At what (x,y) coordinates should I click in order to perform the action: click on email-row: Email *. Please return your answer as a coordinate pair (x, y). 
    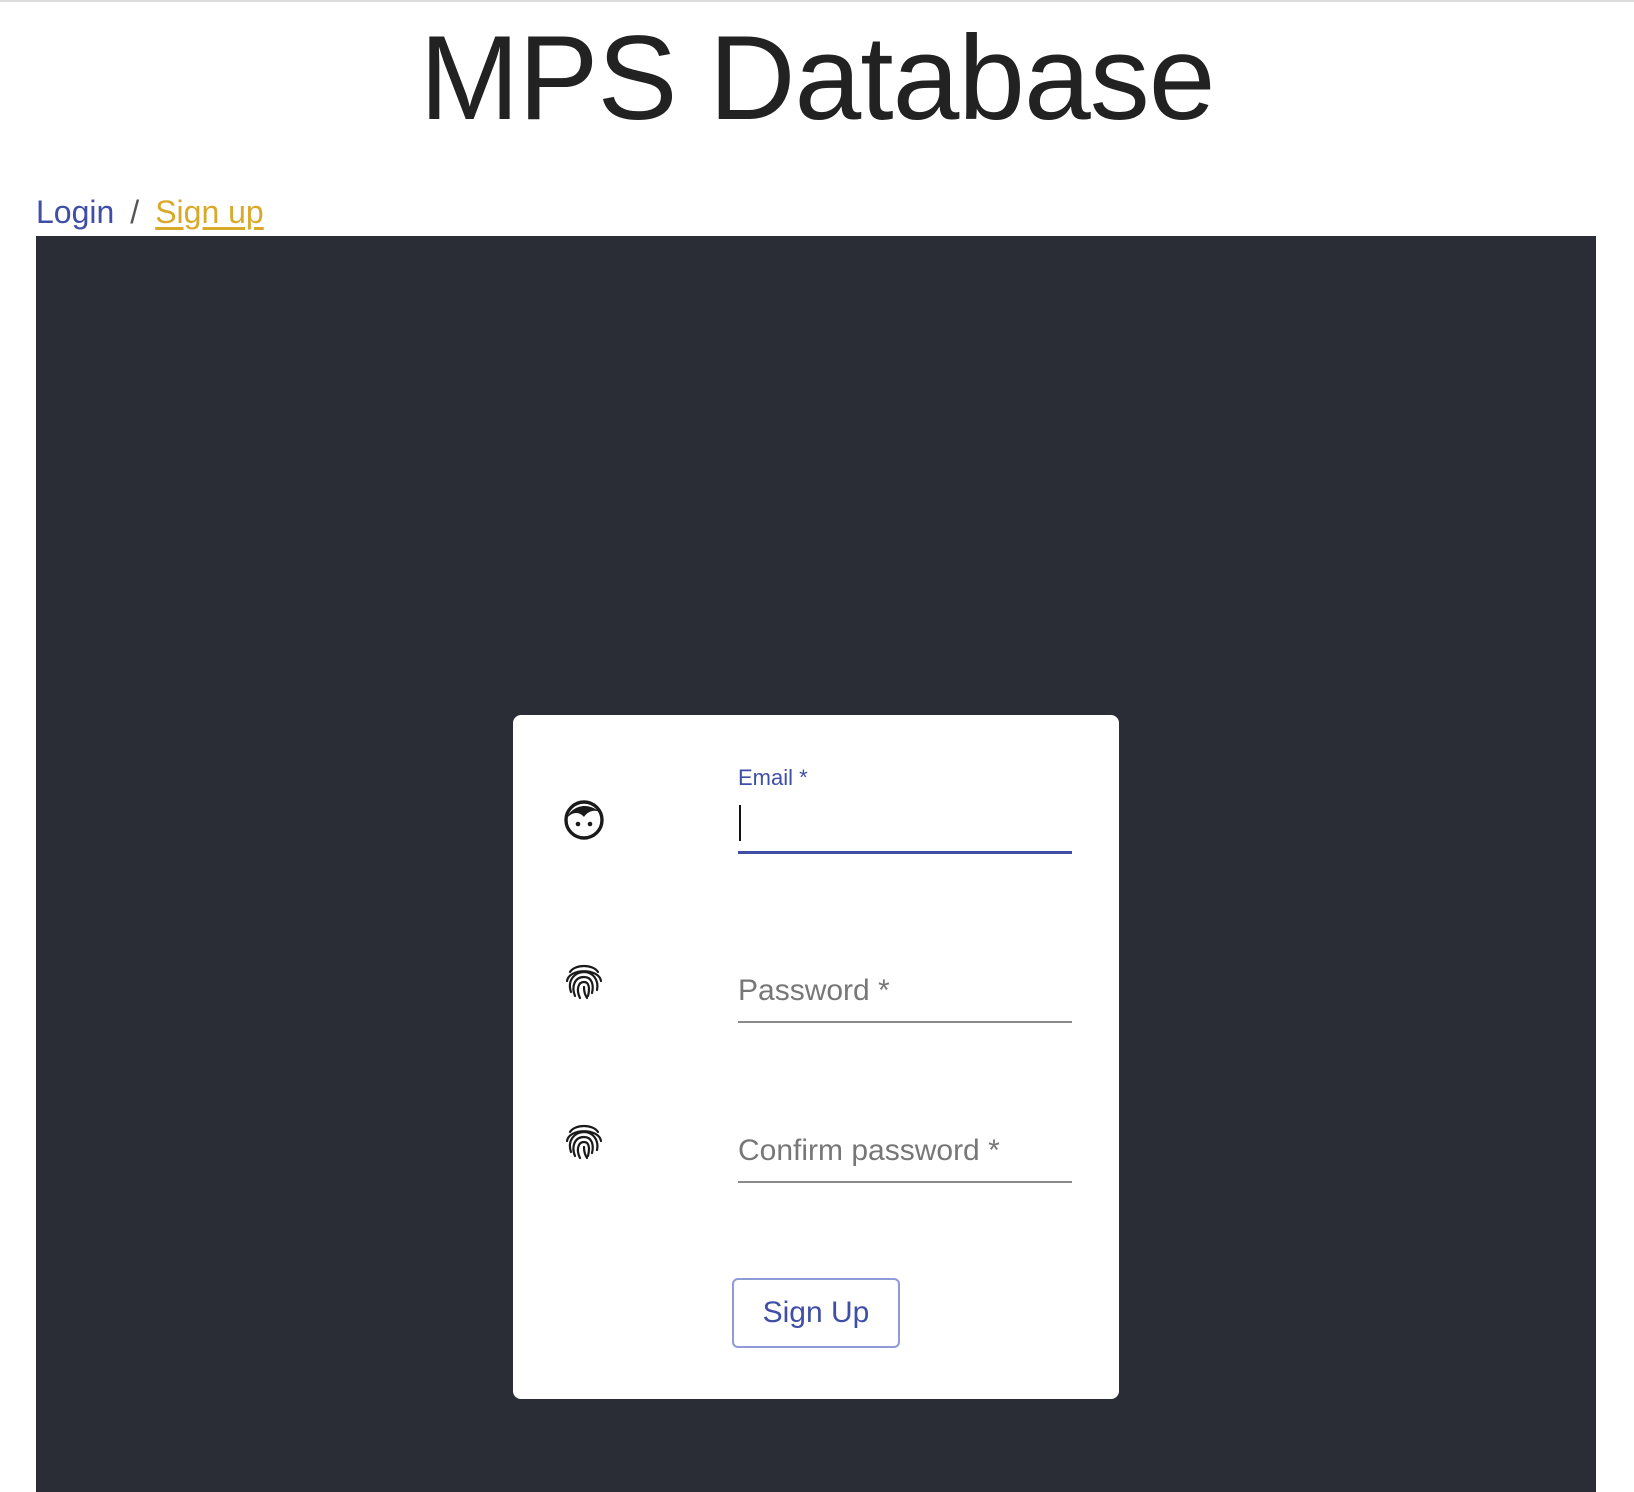
    Looking at the image, I should click on (816, 800).